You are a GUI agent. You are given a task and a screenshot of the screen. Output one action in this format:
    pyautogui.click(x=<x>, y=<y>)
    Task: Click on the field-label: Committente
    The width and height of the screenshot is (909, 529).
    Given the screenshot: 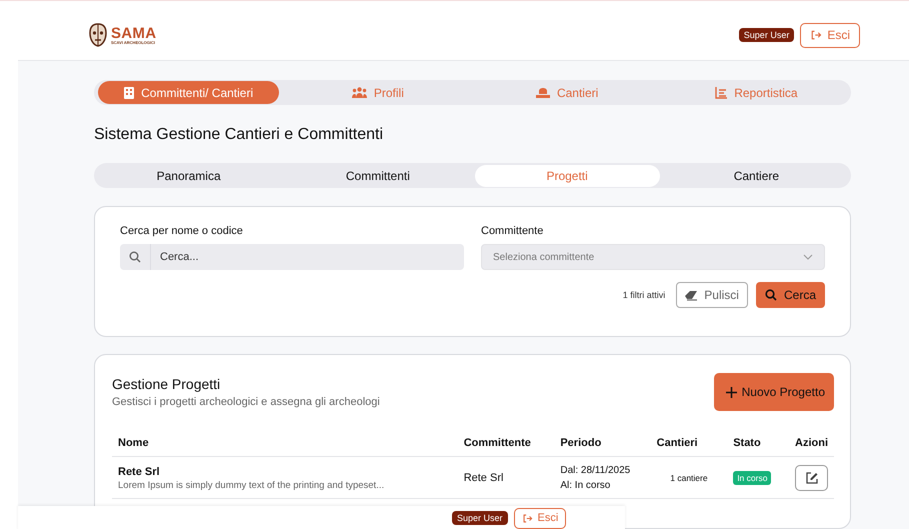 What is the action you would take?
    pyautogui.click(x=512, y=231)
    